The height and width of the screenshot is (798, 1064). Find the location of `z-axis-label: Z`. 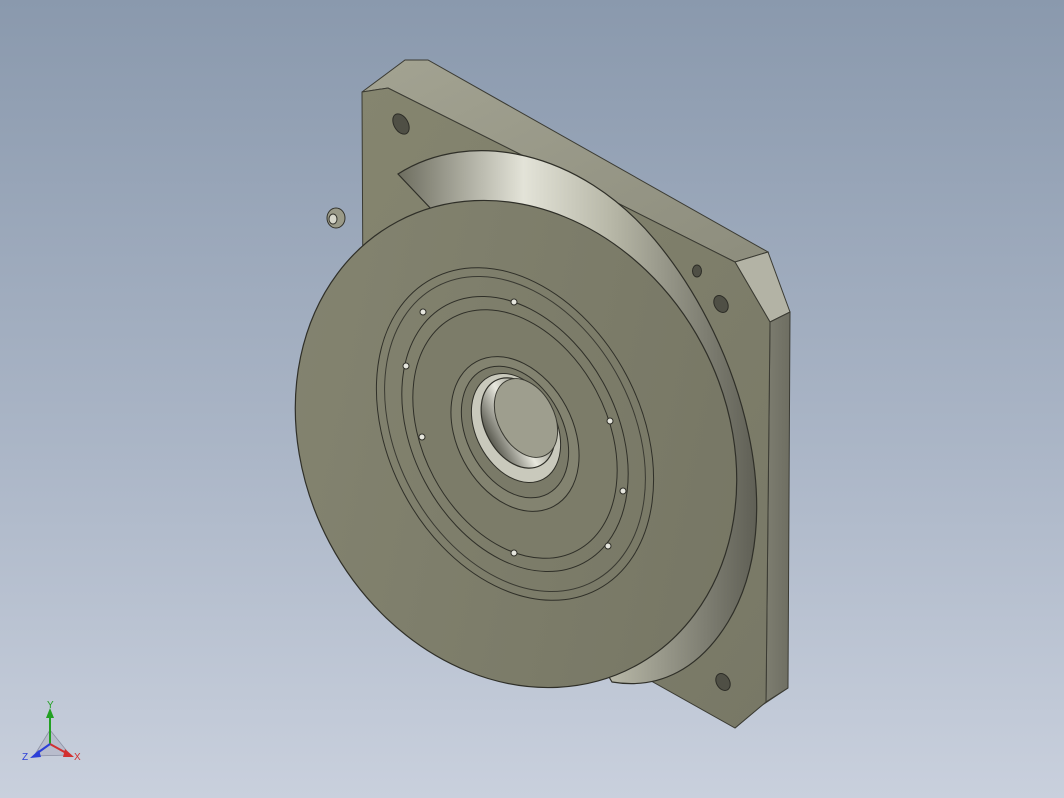

z-axis-label: Z is located at coordinates (25, 757).